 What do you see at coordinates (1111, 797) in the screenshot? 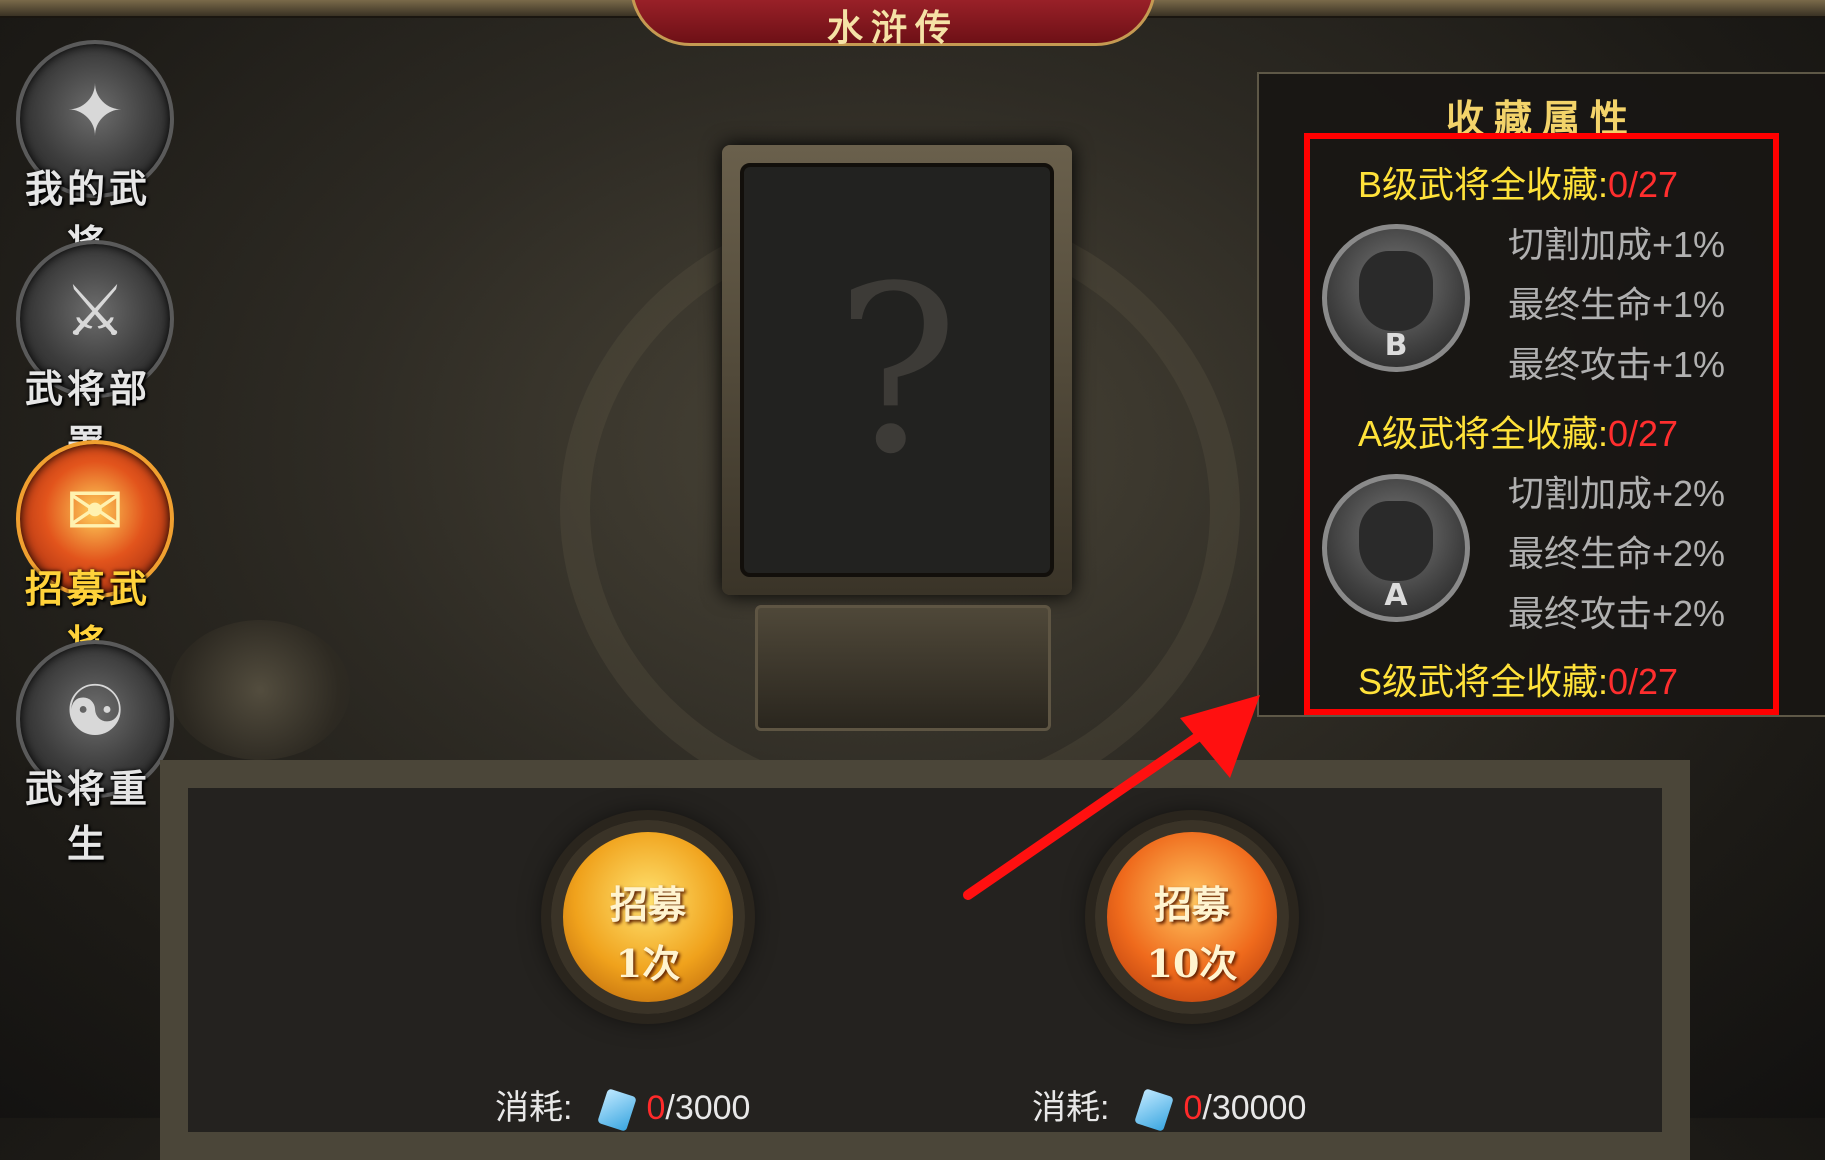
I see `red-arrow-annotation` at bounding box center [1111, 797].